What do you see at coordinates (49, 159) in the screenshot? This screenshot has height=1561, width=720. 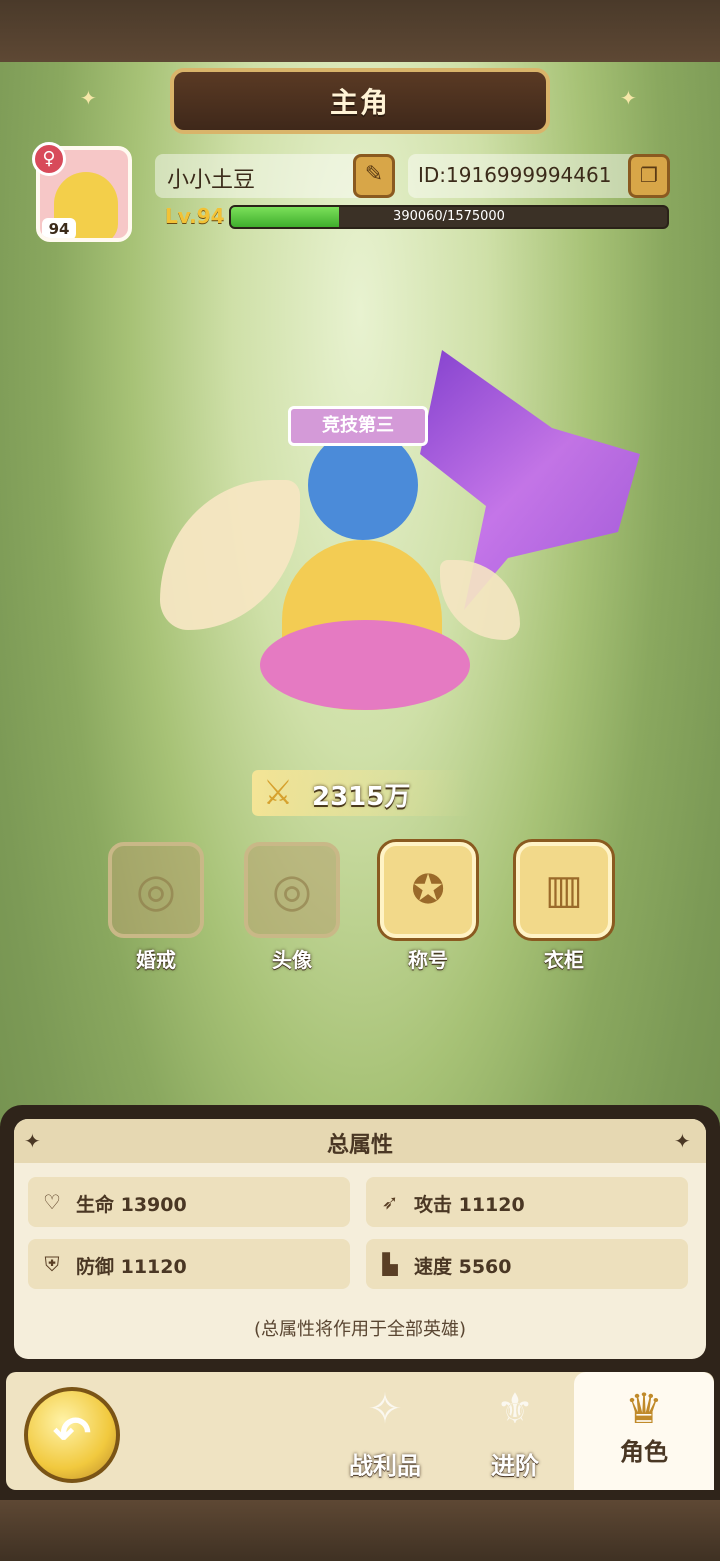 I see `female-icon: ♀` at bounding box center [49, 159].